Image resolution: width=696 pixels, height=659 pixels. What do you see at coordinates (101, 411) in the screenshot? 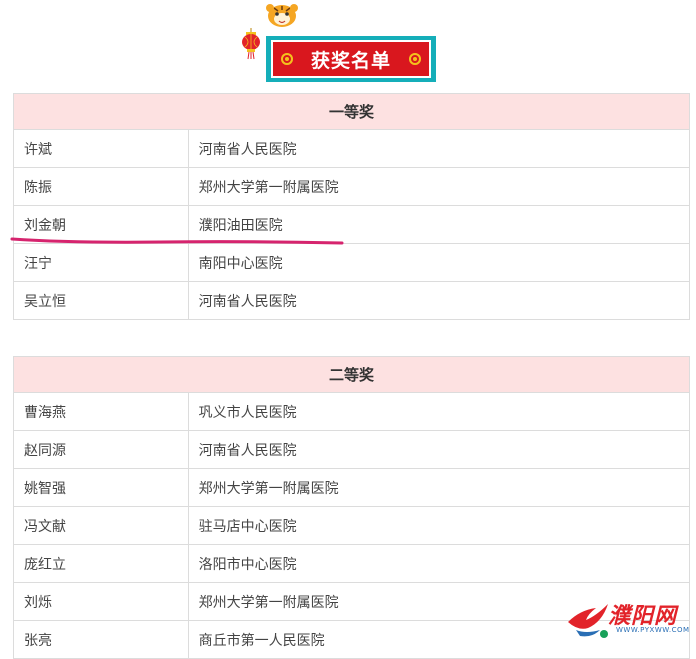
I see `winner-name: 曹海燕` at bounding box center [101, 411].